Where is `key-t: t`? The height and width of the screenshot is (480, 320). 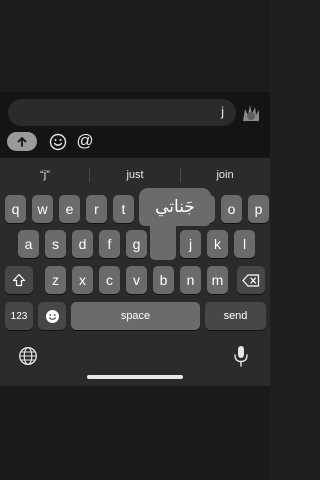 key-t: t is located at coordinates (123, 209).